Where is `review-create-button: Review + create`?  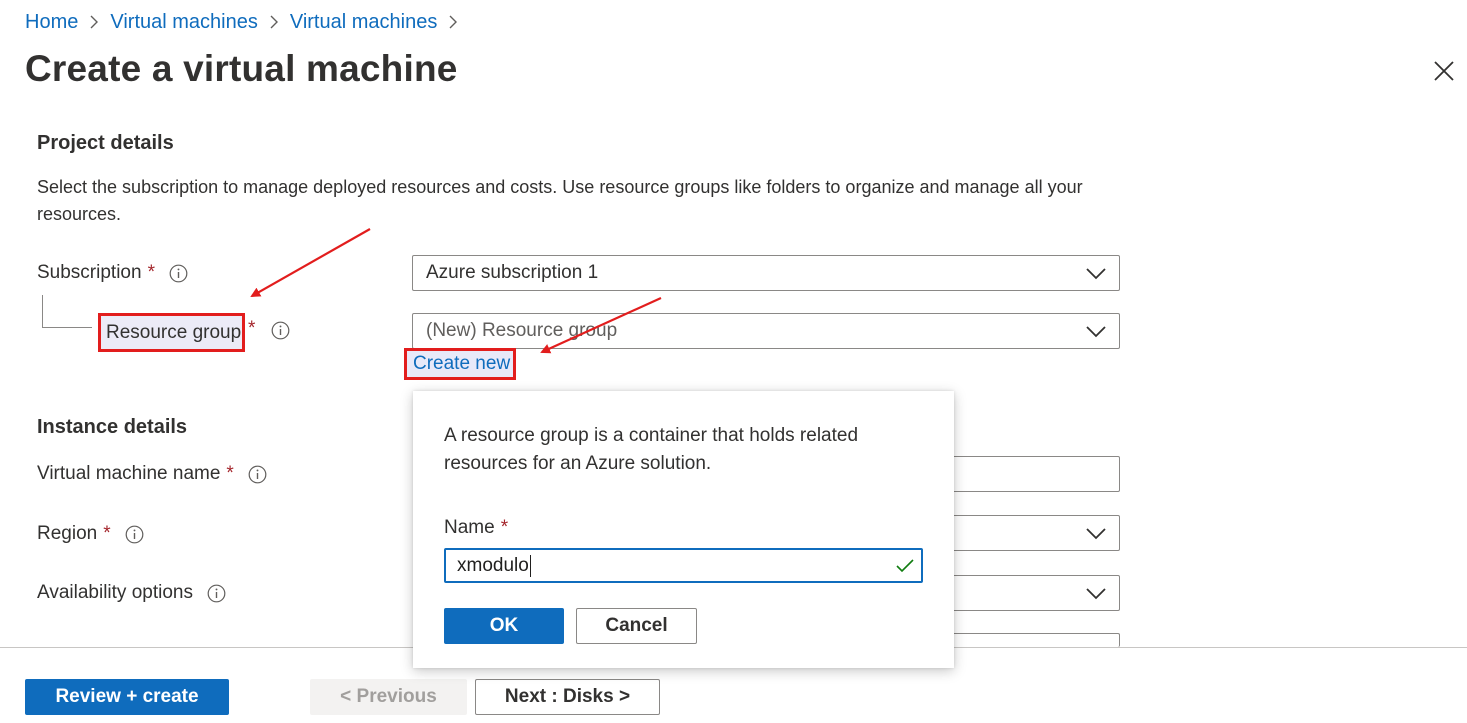 review-create-button: Review + create is located at coordinates (127, 697).